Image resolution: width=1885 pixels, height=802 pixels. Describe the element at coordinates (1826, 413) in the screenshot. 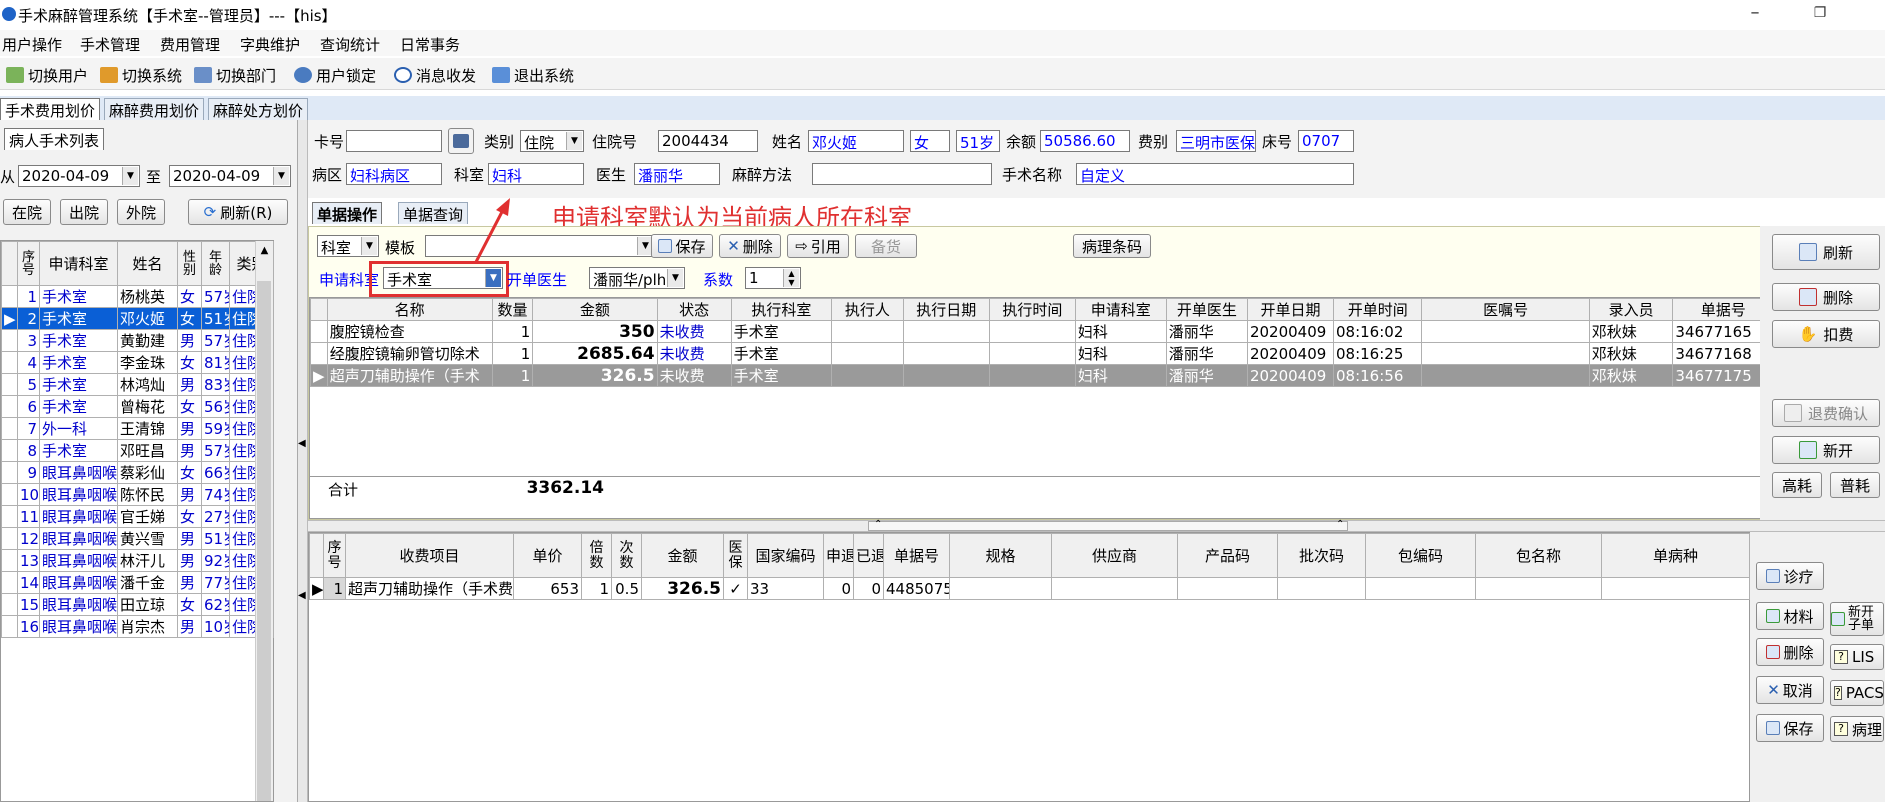

I see `refund-confirm-button: 退费确认` at that location.